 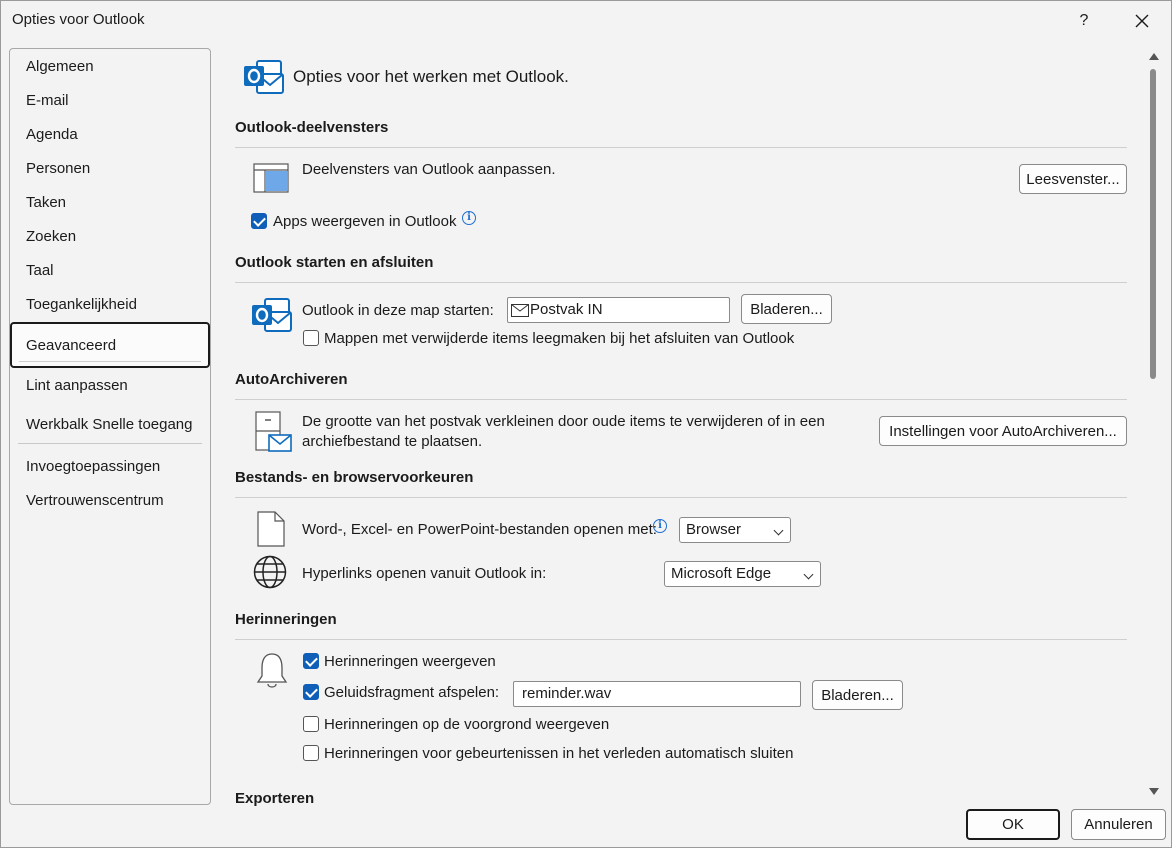 I want to click on hyperlinks-select: Microsoft Edge, so click(x=742, y=574).